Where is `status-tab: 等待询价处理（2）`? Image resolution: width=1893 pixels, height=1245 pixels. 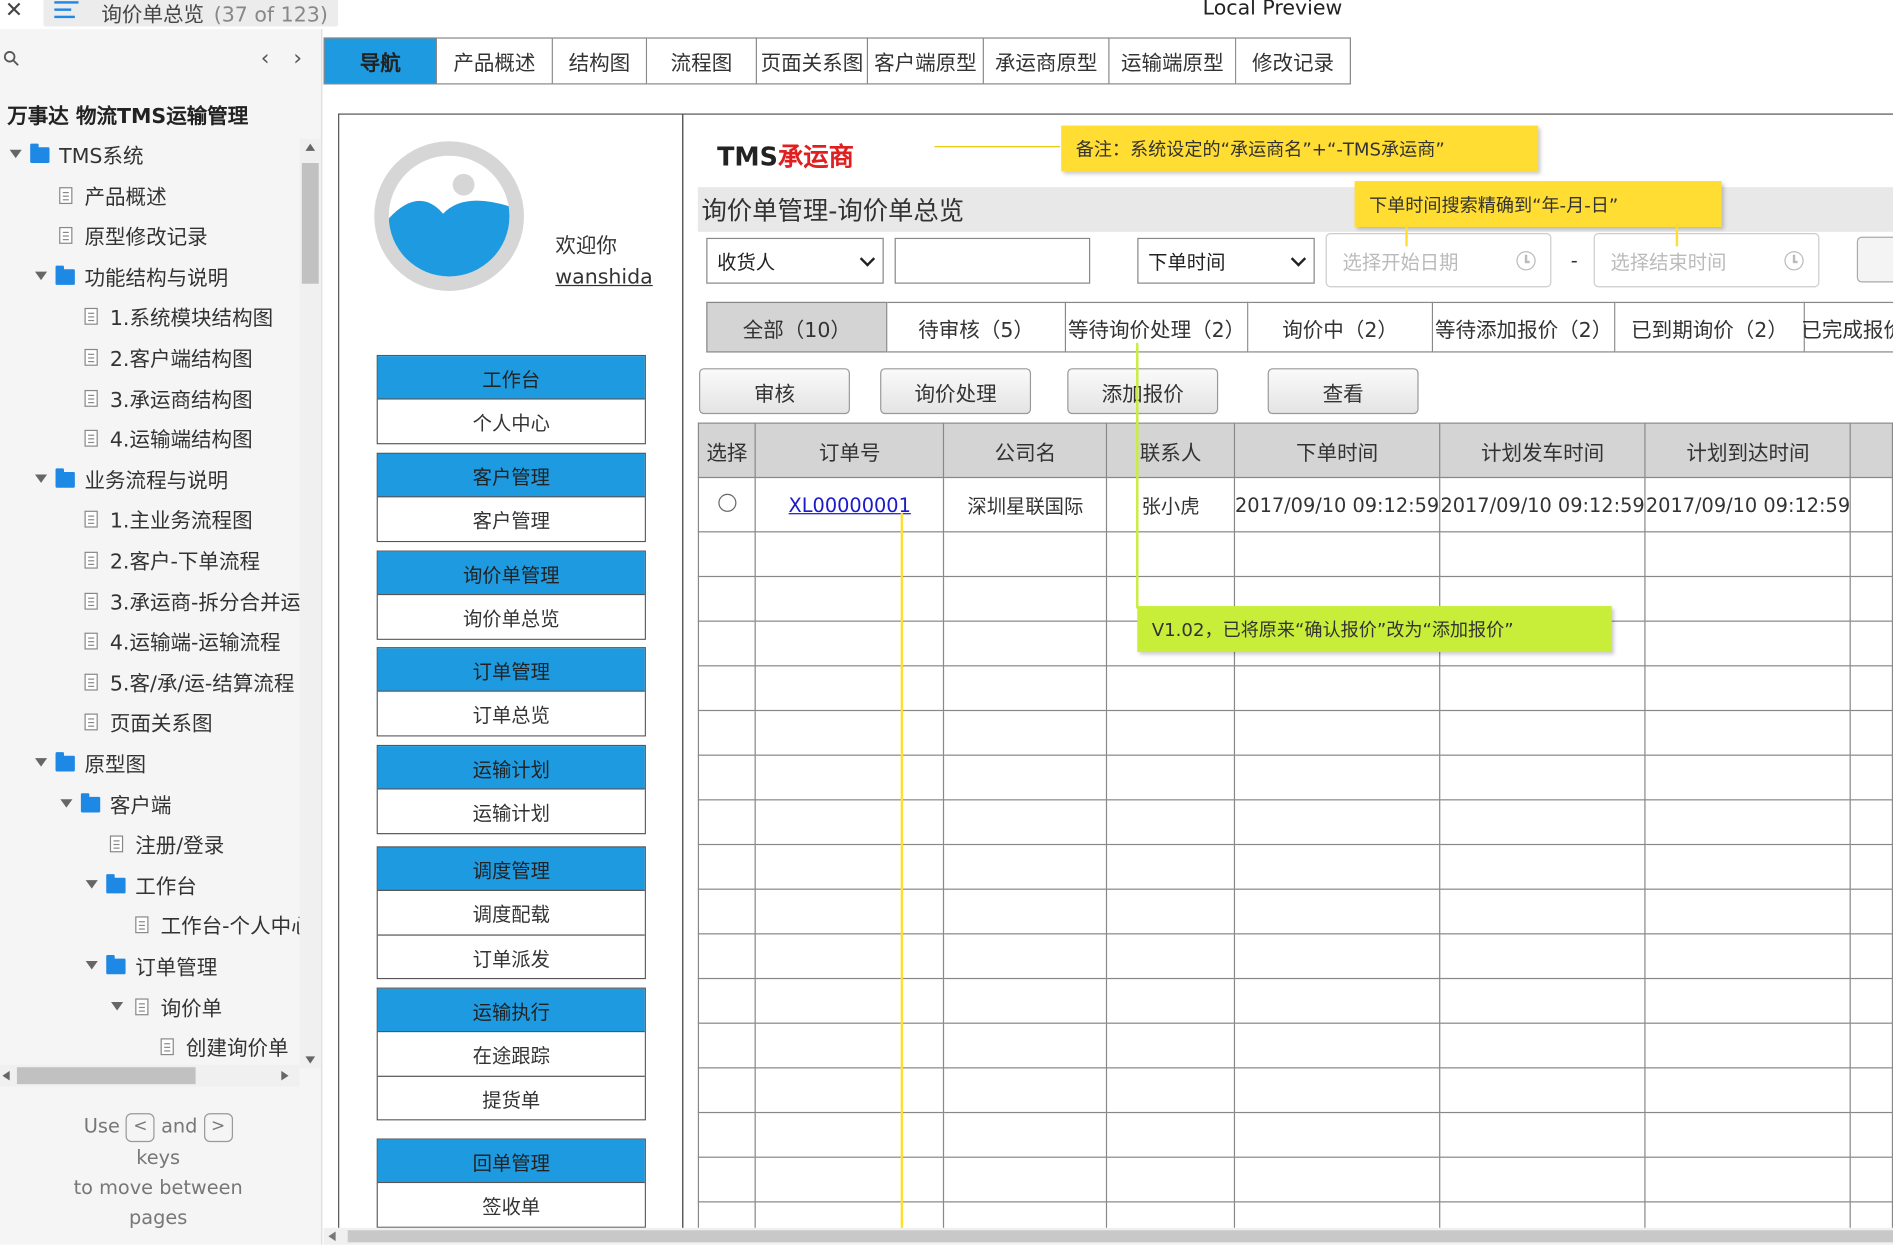 status-tab: 等待询价处理（2） is located at coordinates (1157, 327).